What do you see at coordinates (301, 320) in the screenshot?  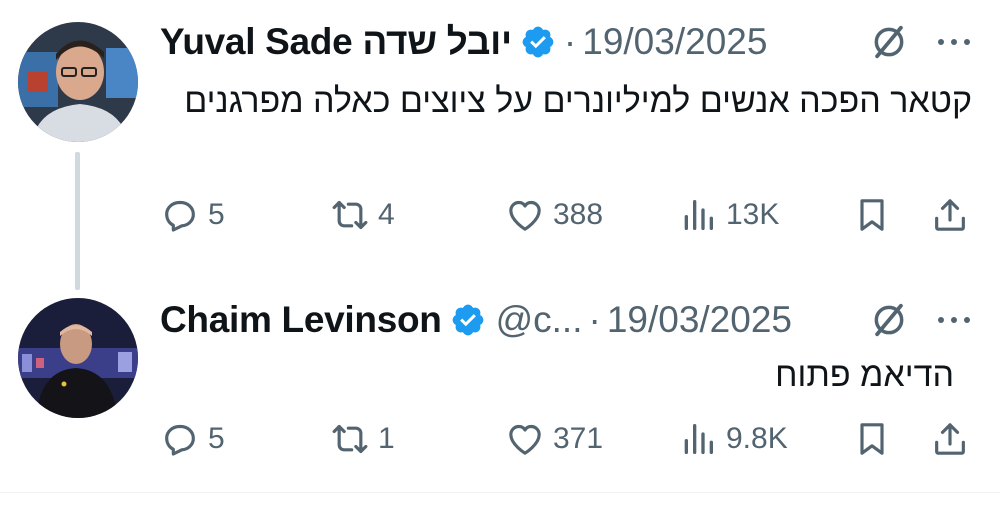 I see `author-name: Chaim Levinson` at bounding box center [301, 320].